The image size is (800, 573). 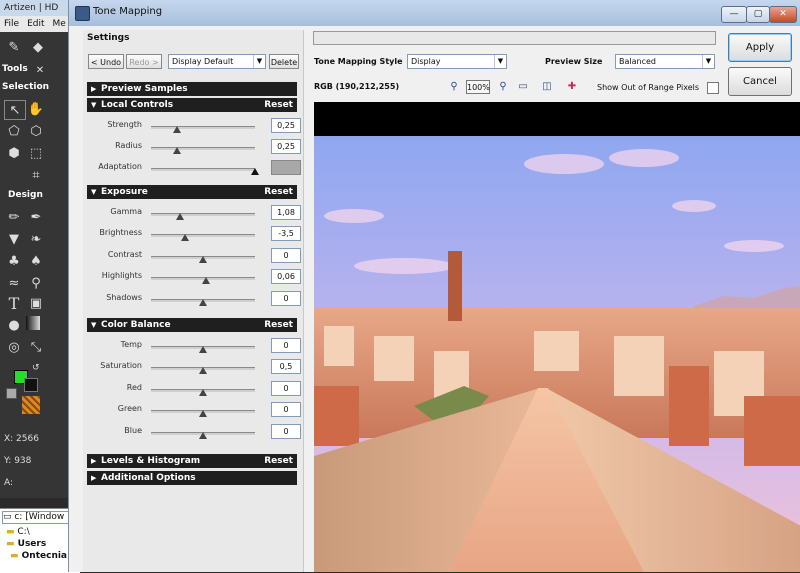 I want to click on exposure-gamma-slider-thumb, so click(x=180, y=216).